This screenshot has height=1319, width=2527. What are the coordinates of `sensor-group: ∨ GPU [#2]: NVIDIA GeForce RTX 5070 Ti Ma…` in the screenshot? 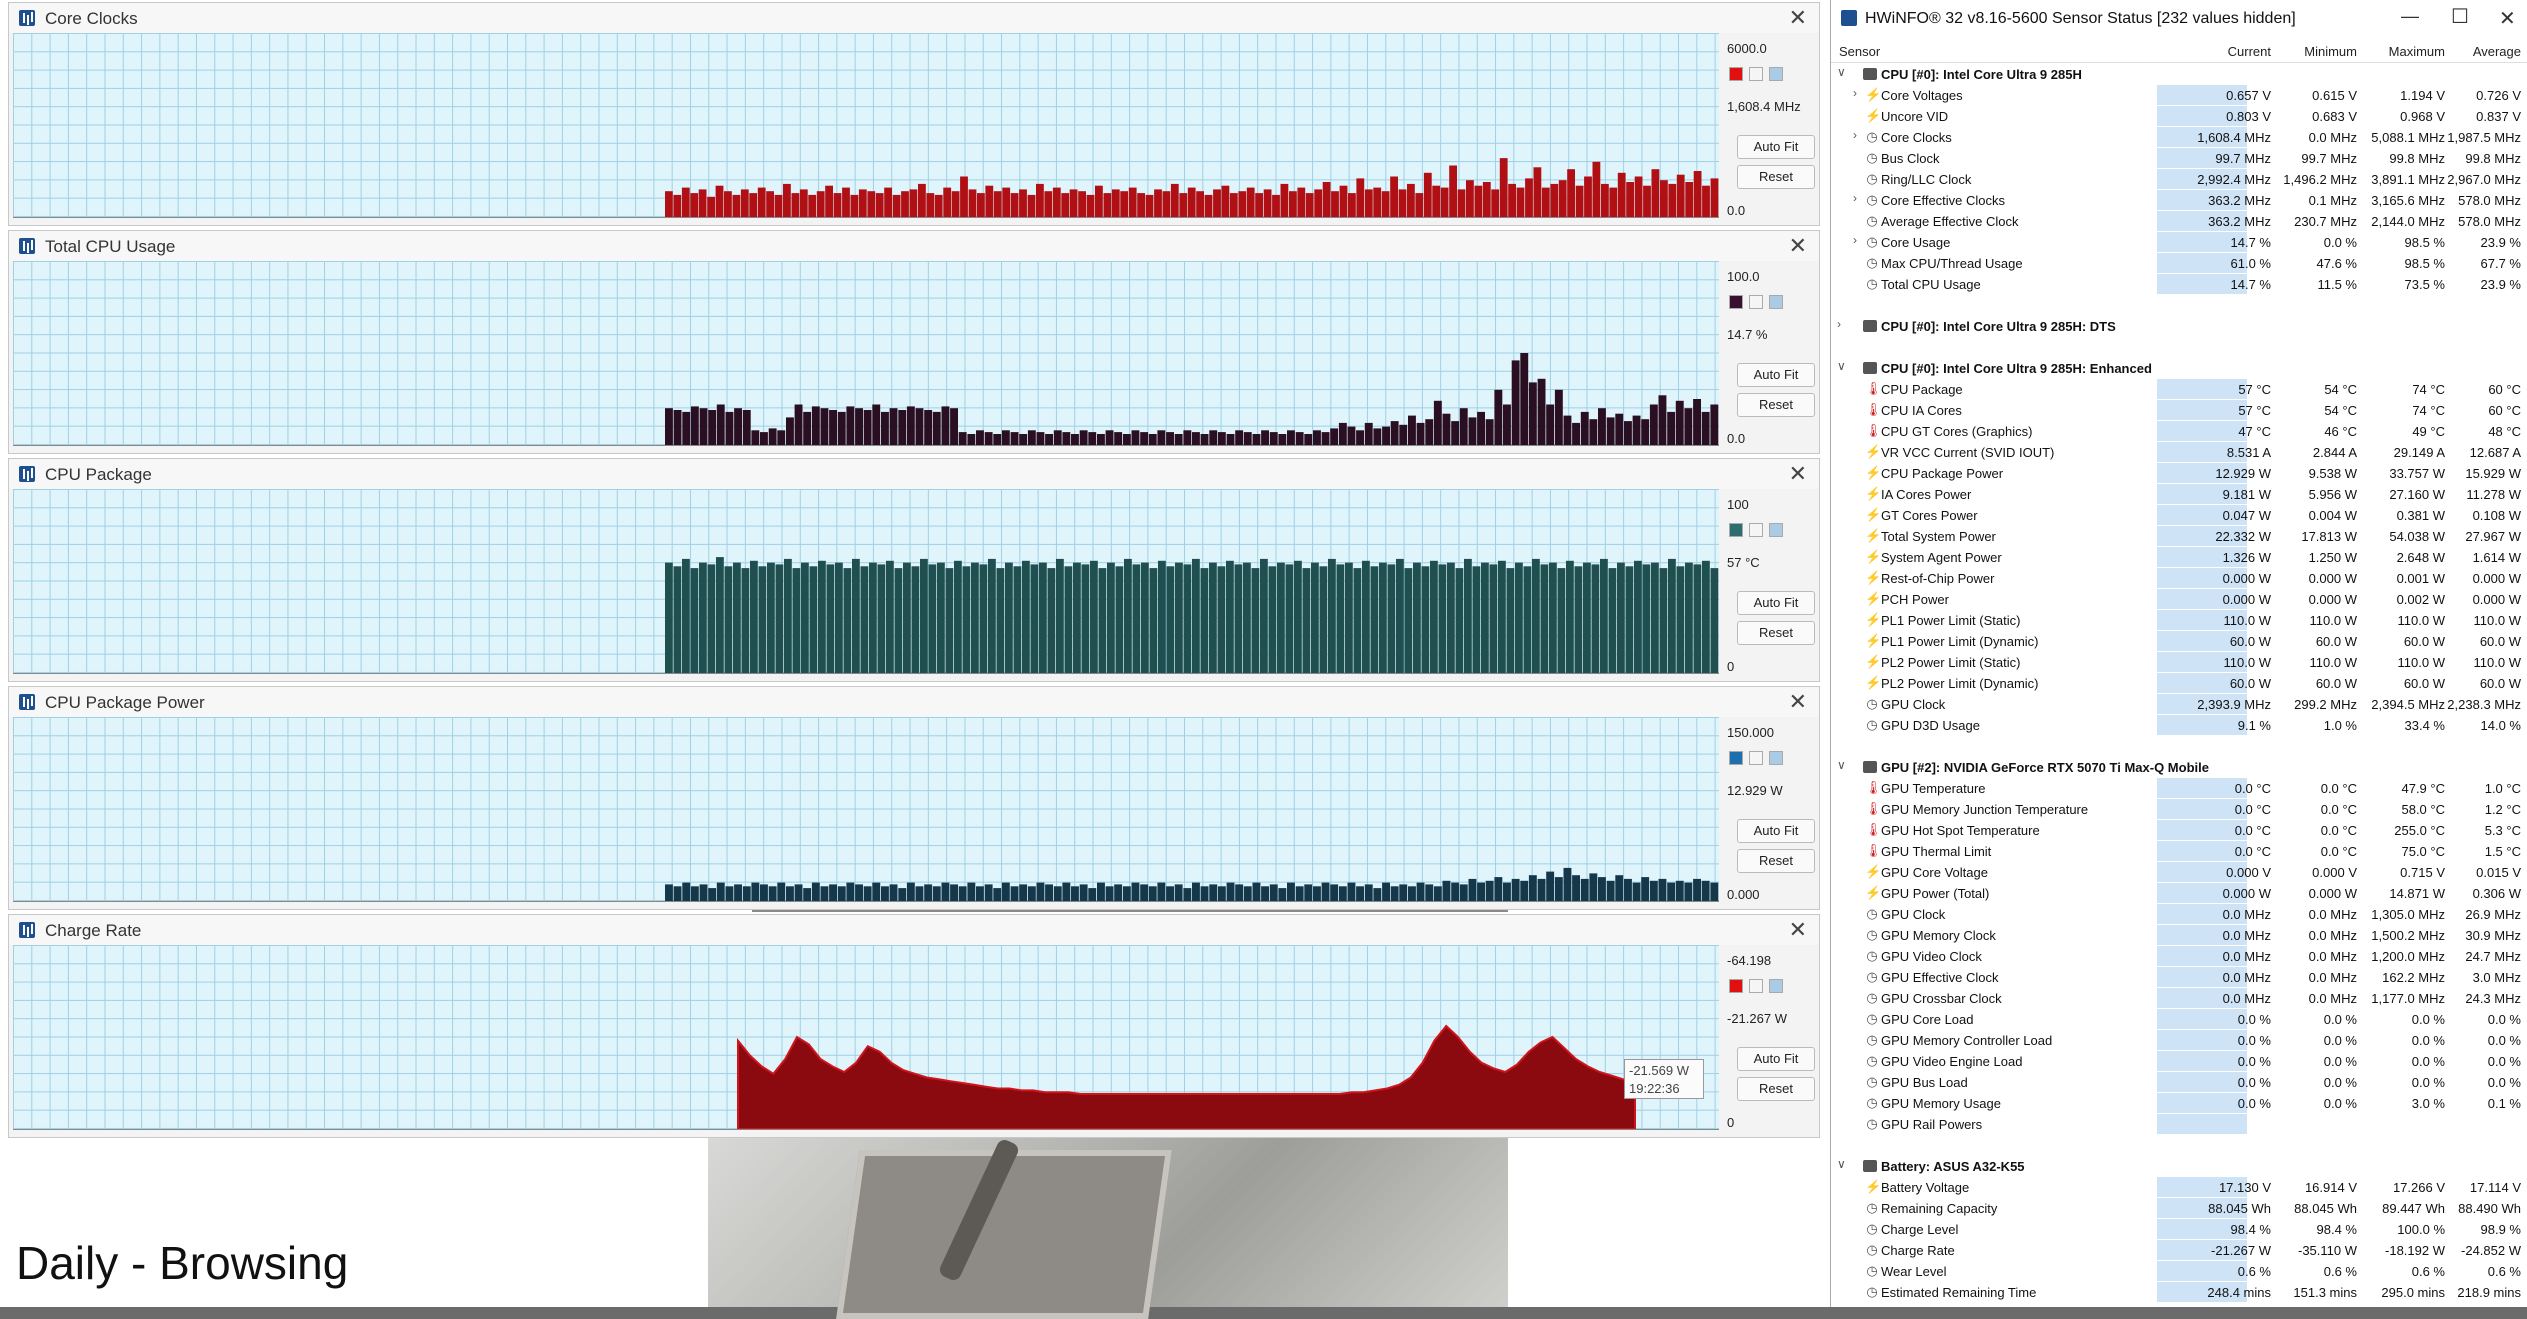 It's located at (2179, 767).